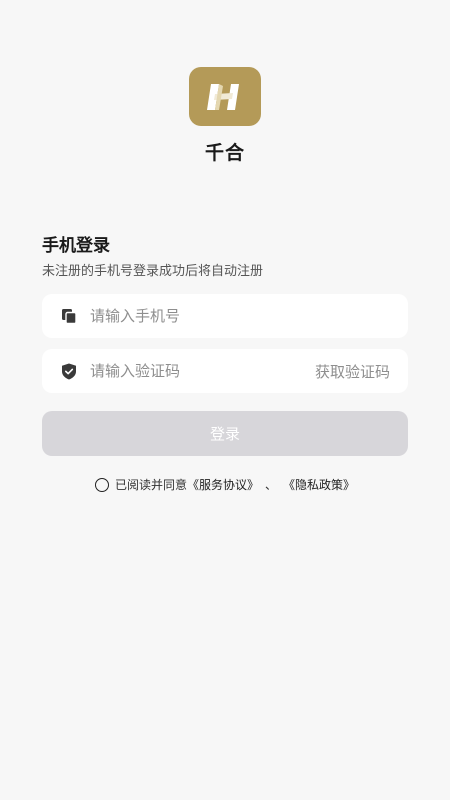 The width and height of the screenshot is (450, 800). What do you see at coordinates (101, 484) in the screenshot?
I see `radio-unchecked-icon` at bounding box center [101, 484].